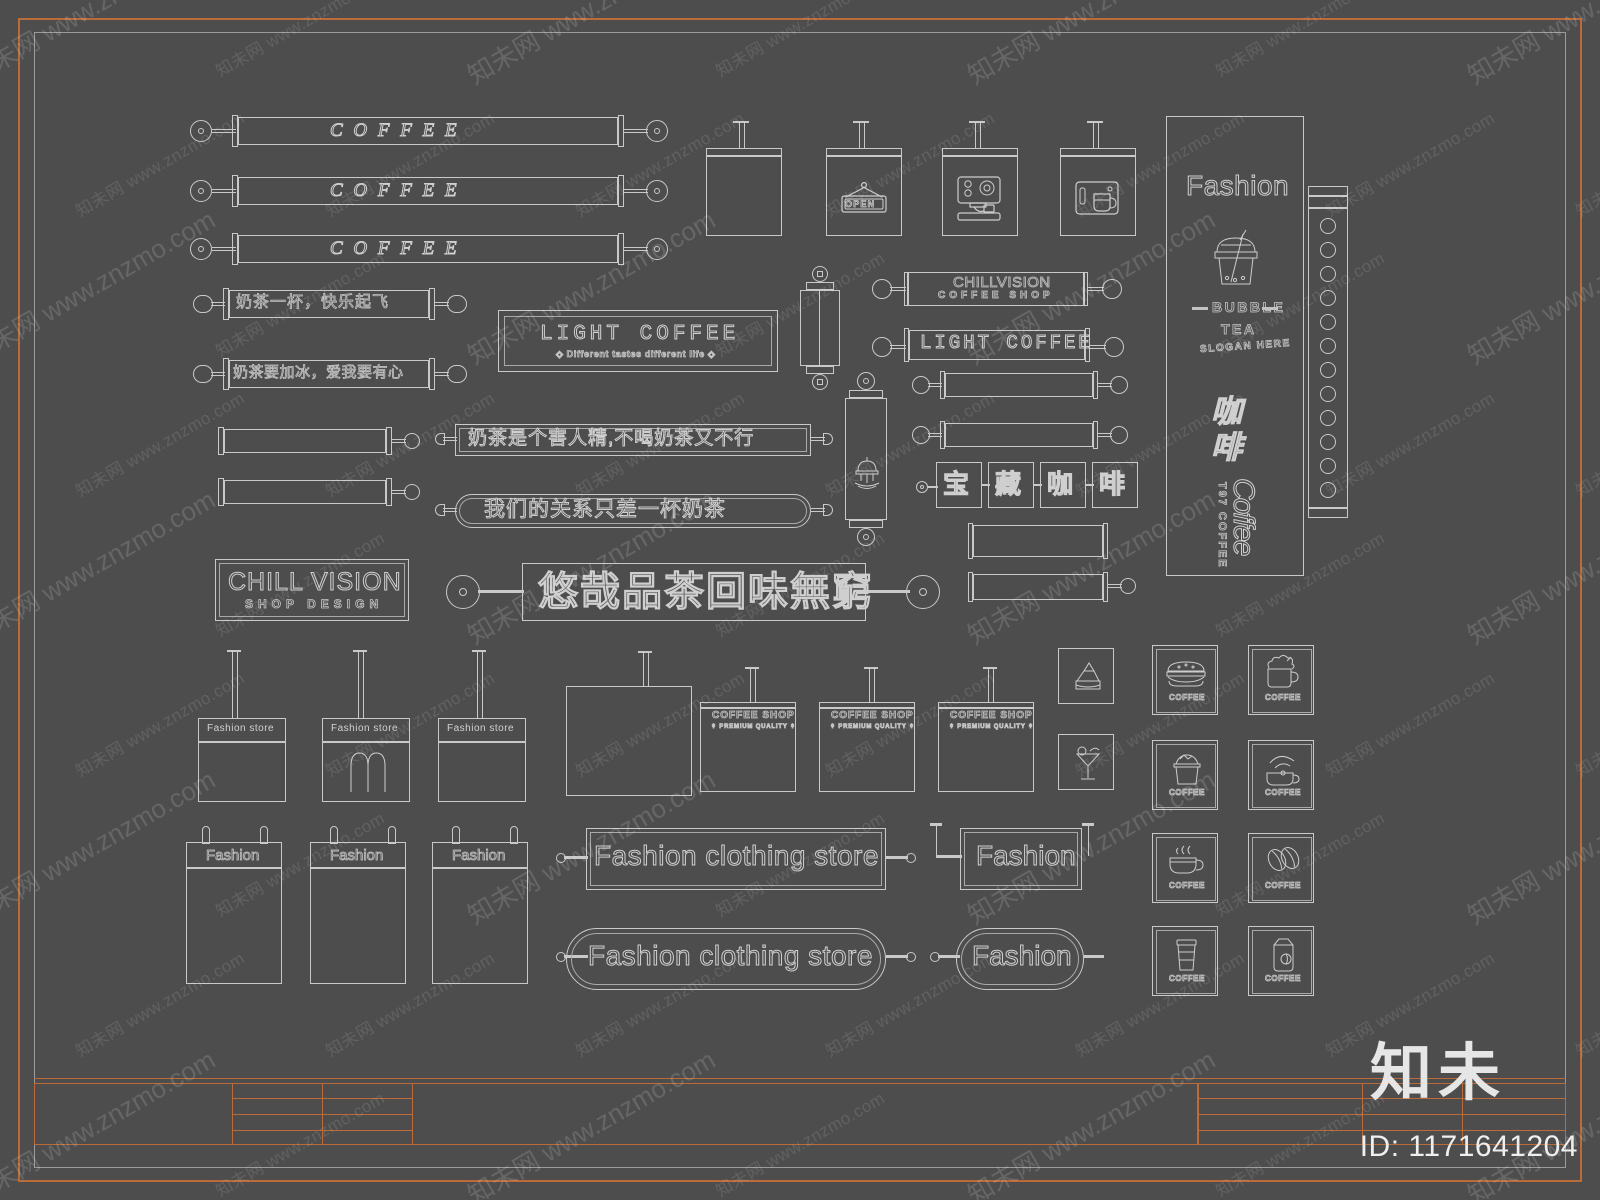 The height and width of the screenshot is (1200, 1600). I want to click on cocktail-glass-icon, so click(1088, 763).